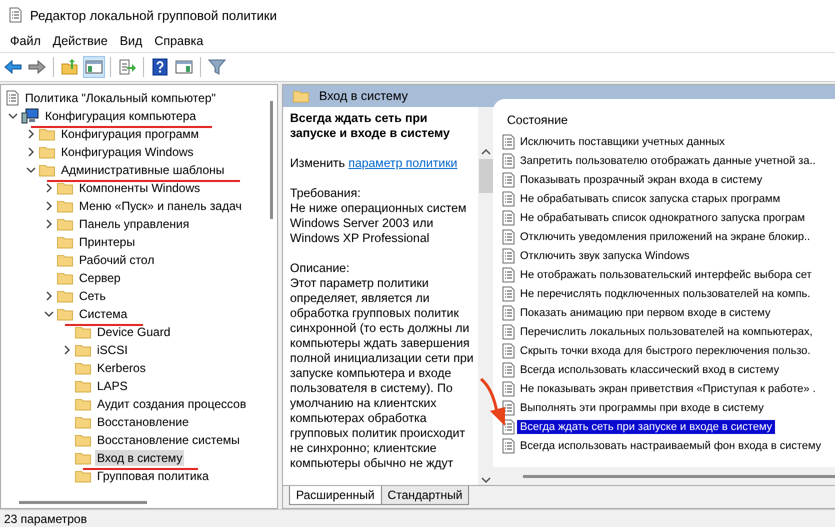 The width and height of the screenshot is (835, 527). I want to click on description-text: Этот параметр политики определяет, является ли обработка групповых политик синхронной (то есть должны ли компьютеры ждать завершения полной инициализации сети при запуске компьютера и входе пользователя в систему). По умолчанию на клиентских компьютерах обработка групповых политик происходит не синхронно; клиентские компьютеры обычно не ждут, so click(382, 373).